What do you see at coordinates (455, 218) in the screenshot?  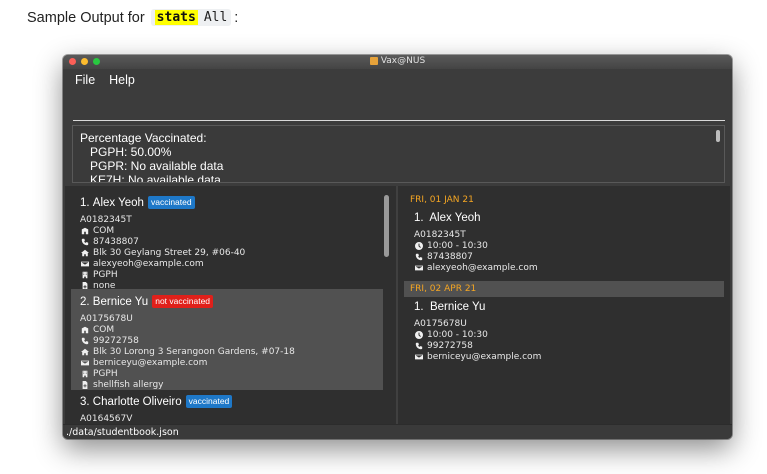 I see `appointment-name: Alex Yeoh` at bounding box center [455, 218].